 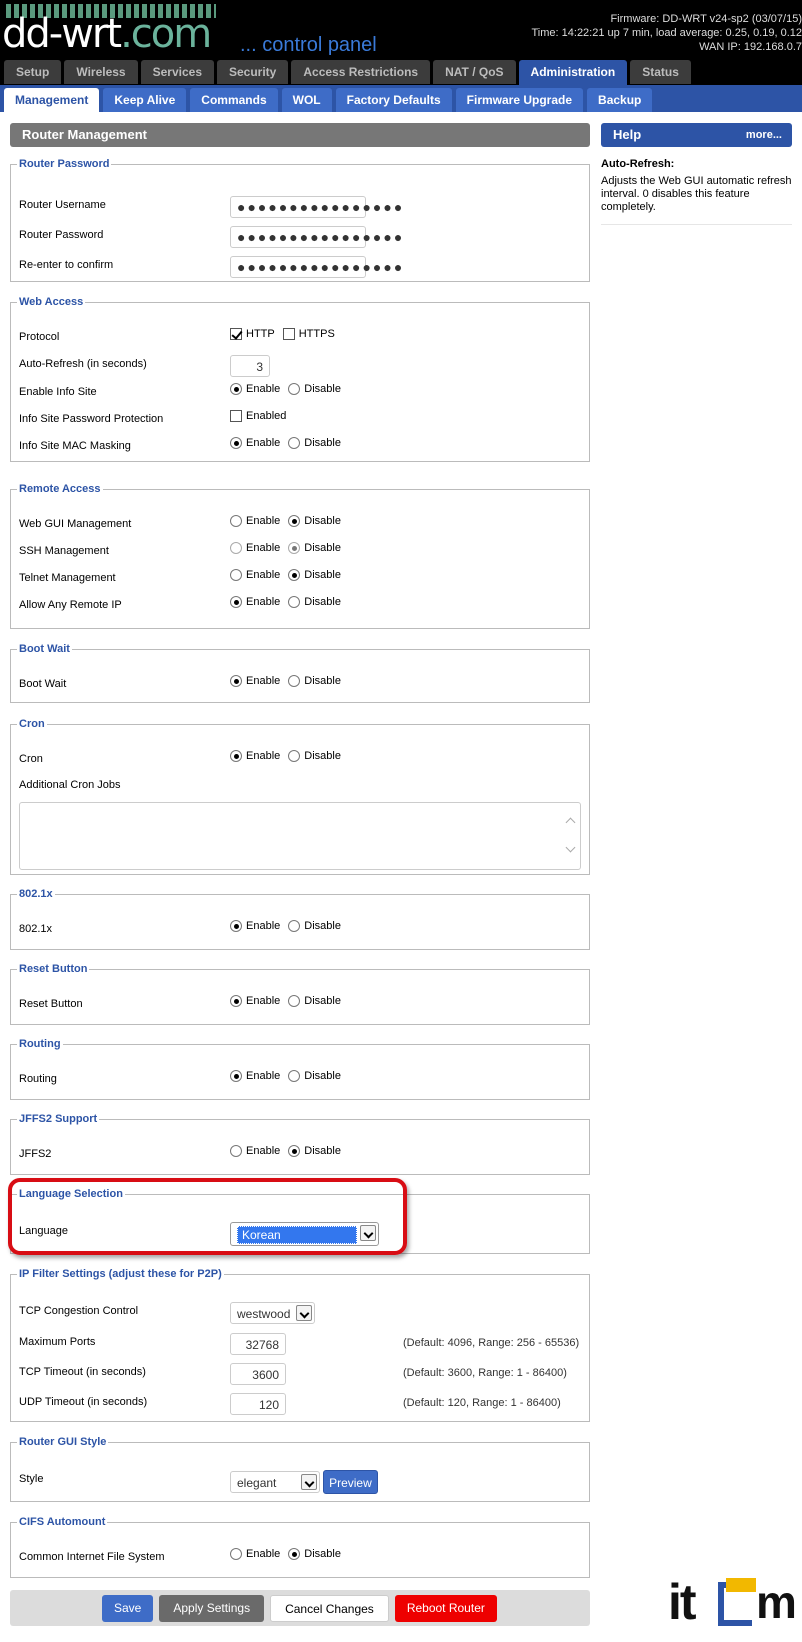 What do you see at coordinates (445, 1608) in the screenshot?
I see `reboot-router-button: Reboot Router` at bounding box center [445, 1608].